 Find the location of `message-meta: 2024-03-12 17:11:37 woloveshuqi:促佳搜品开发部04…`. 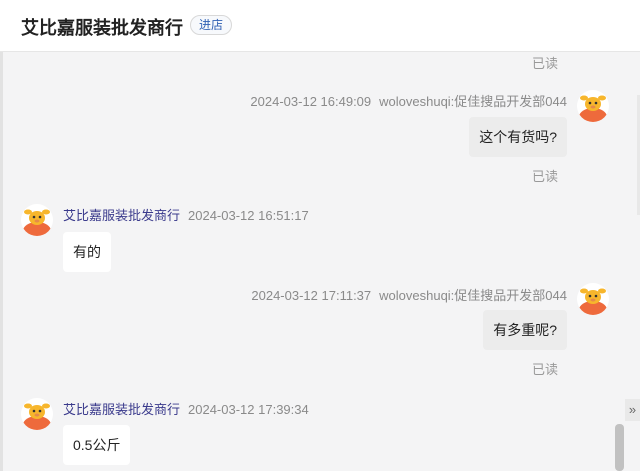

message-meta: 2024-03-12 17:11:37 woloveshuqi:促佳搜品开发部04… is located at coordinates (409, 294).